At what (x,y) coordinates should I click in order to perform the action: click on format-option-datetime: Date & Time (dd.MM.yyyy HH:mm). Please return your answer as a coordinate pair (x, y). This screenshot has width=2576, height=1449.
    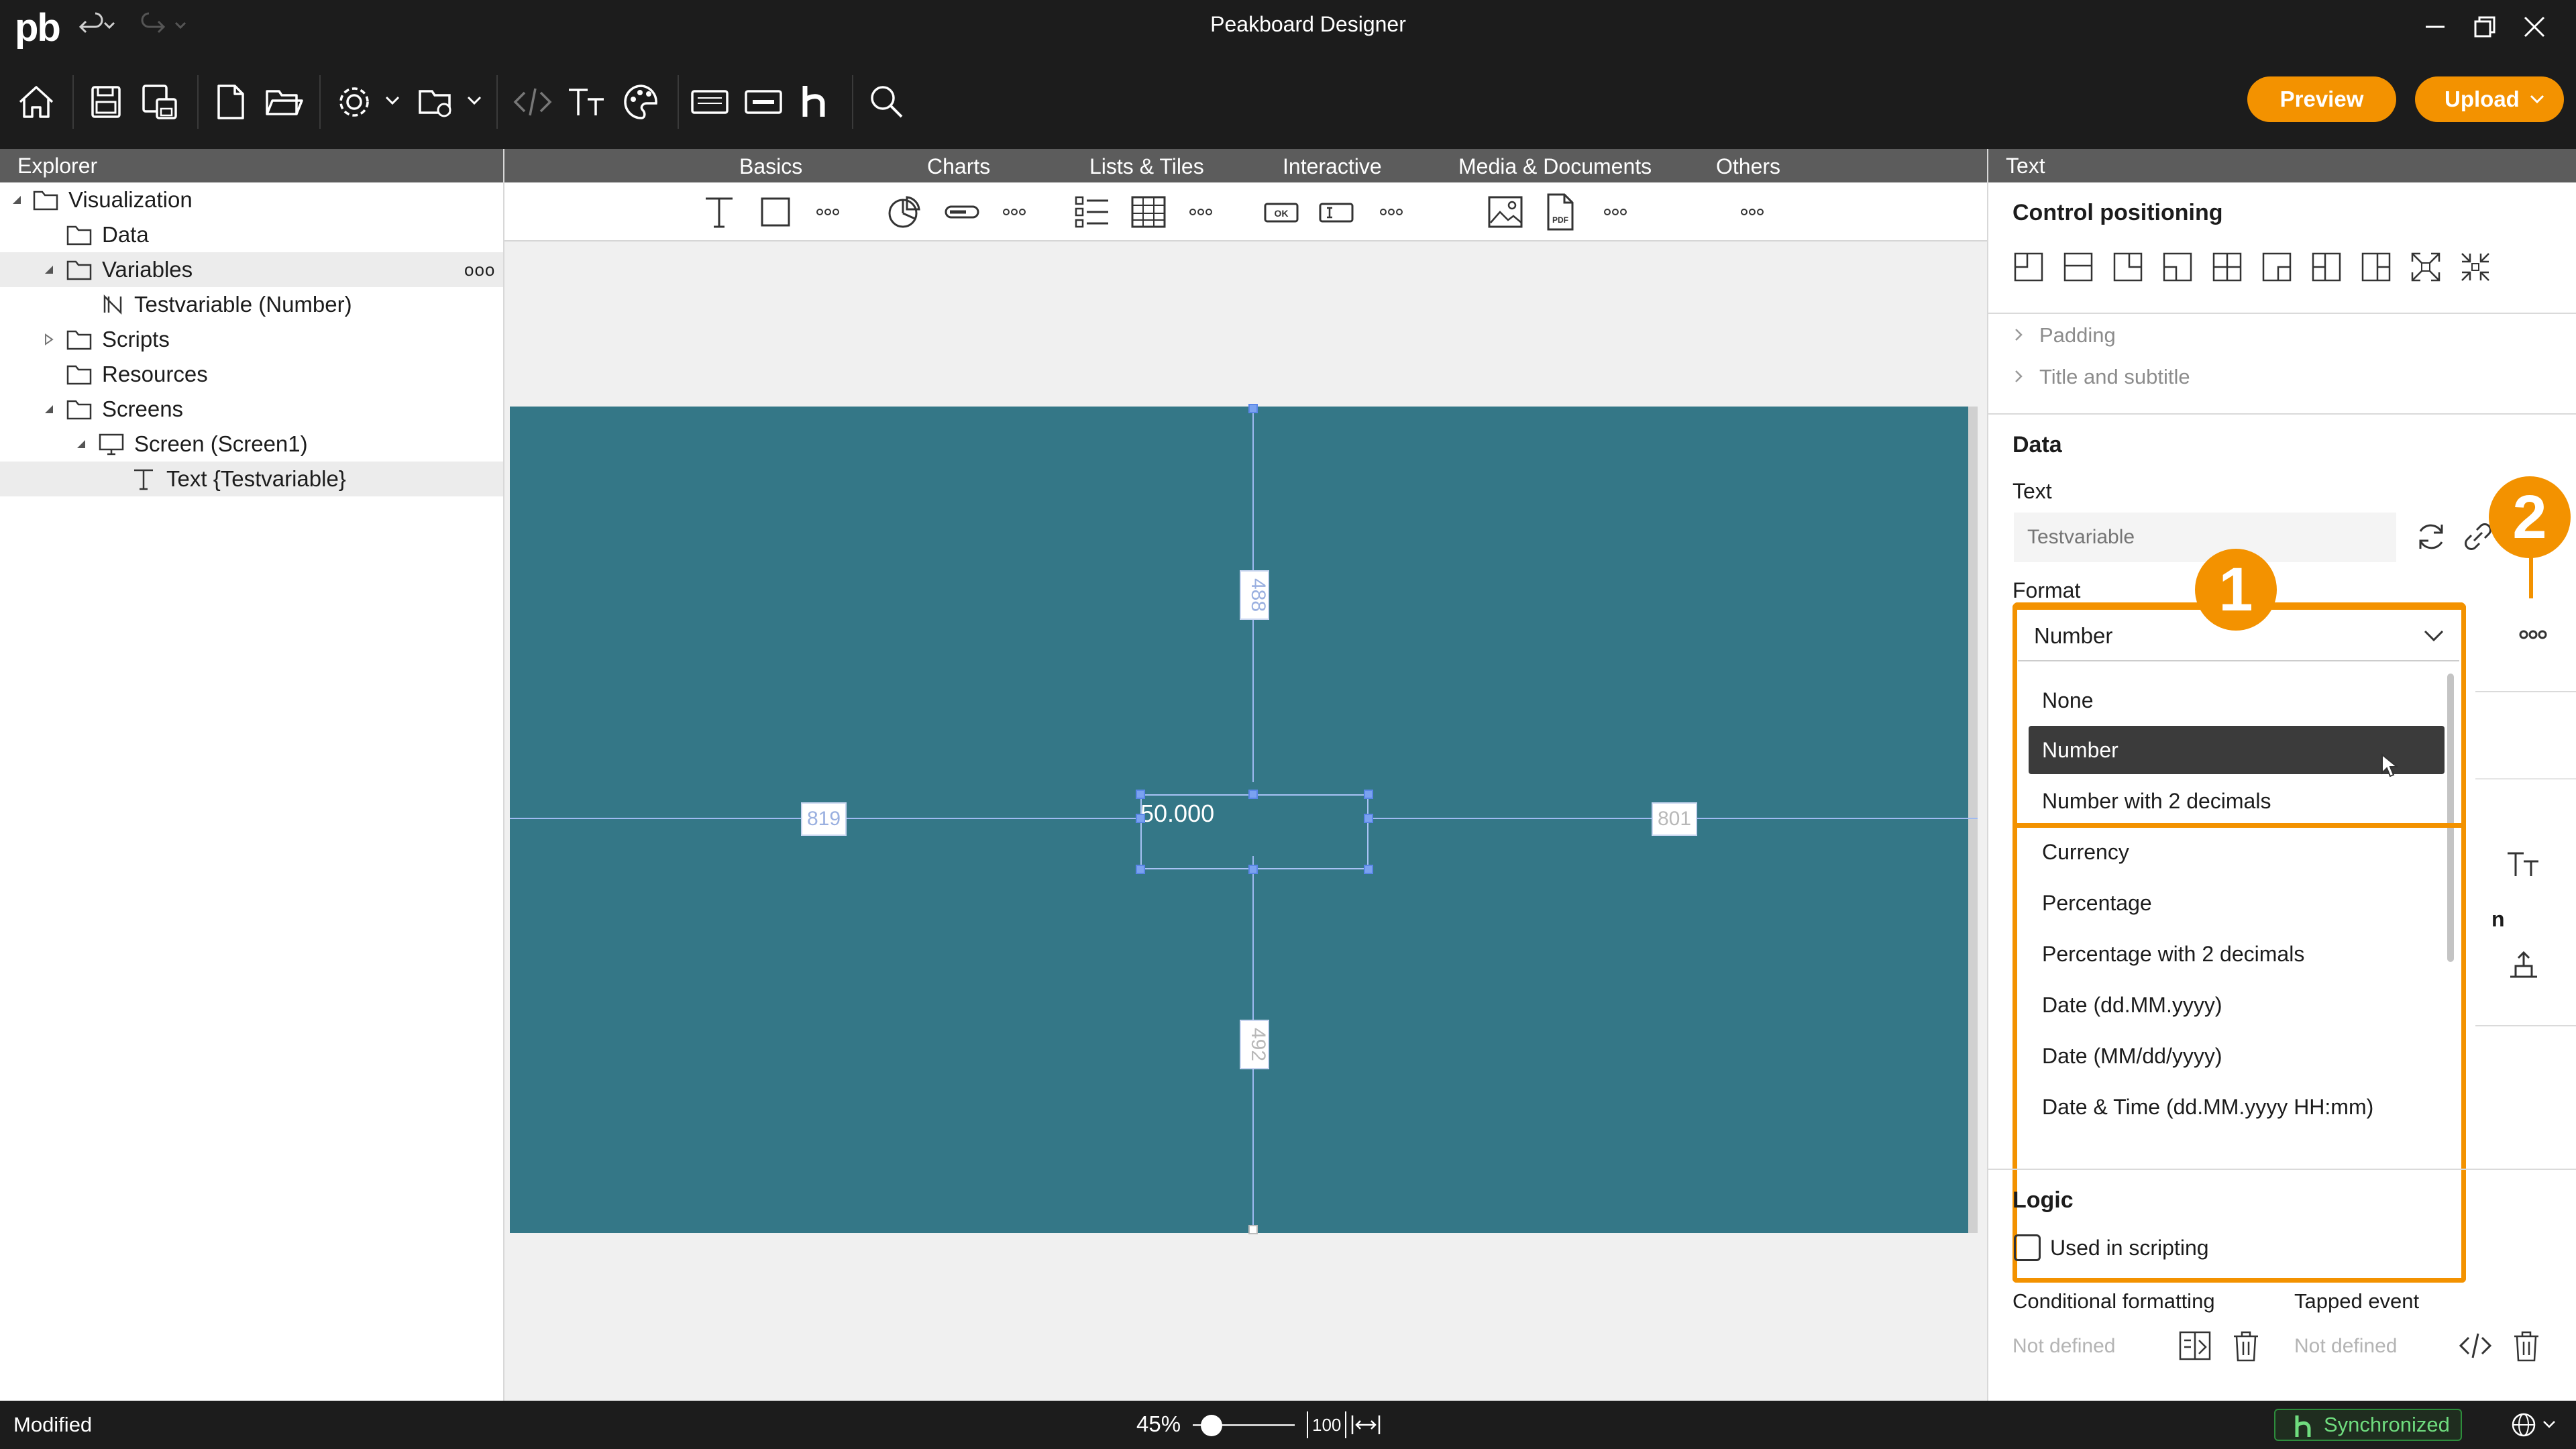
    Looking at the image, I should click on (2237, 1107).